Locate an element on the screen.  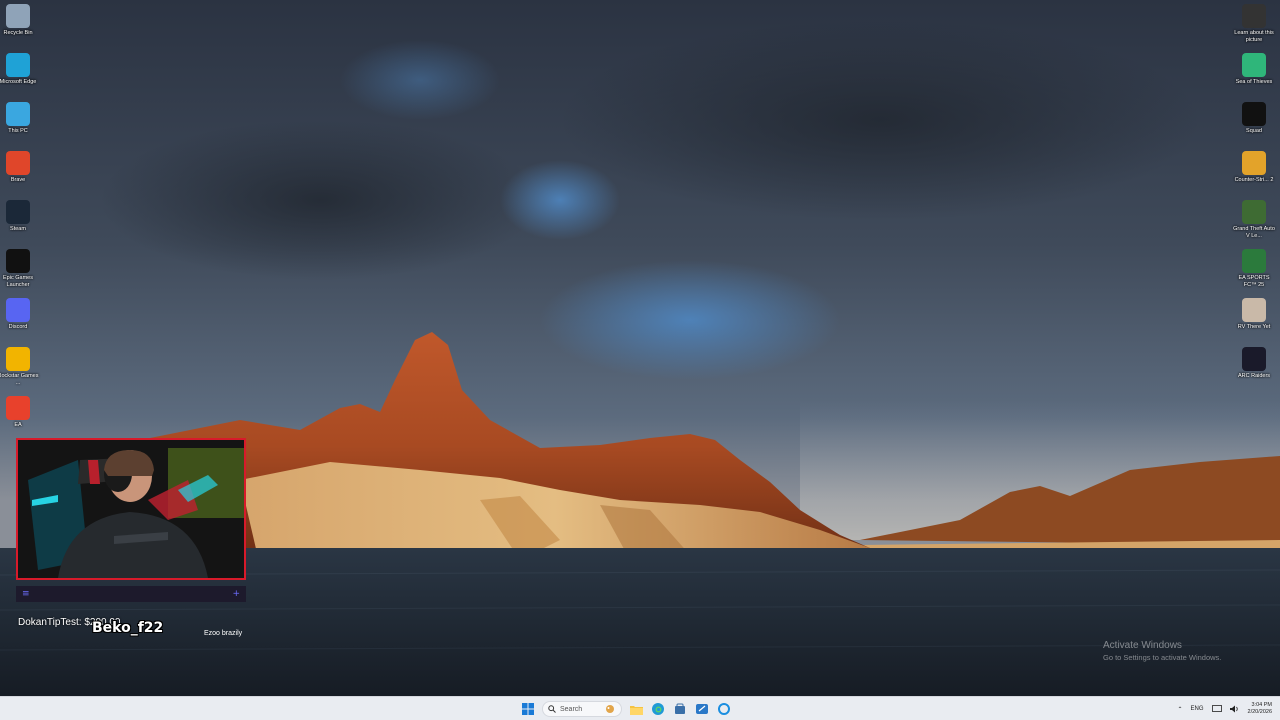
chat-overlay-bar: ≡ + is located at coordinates (131, 594).